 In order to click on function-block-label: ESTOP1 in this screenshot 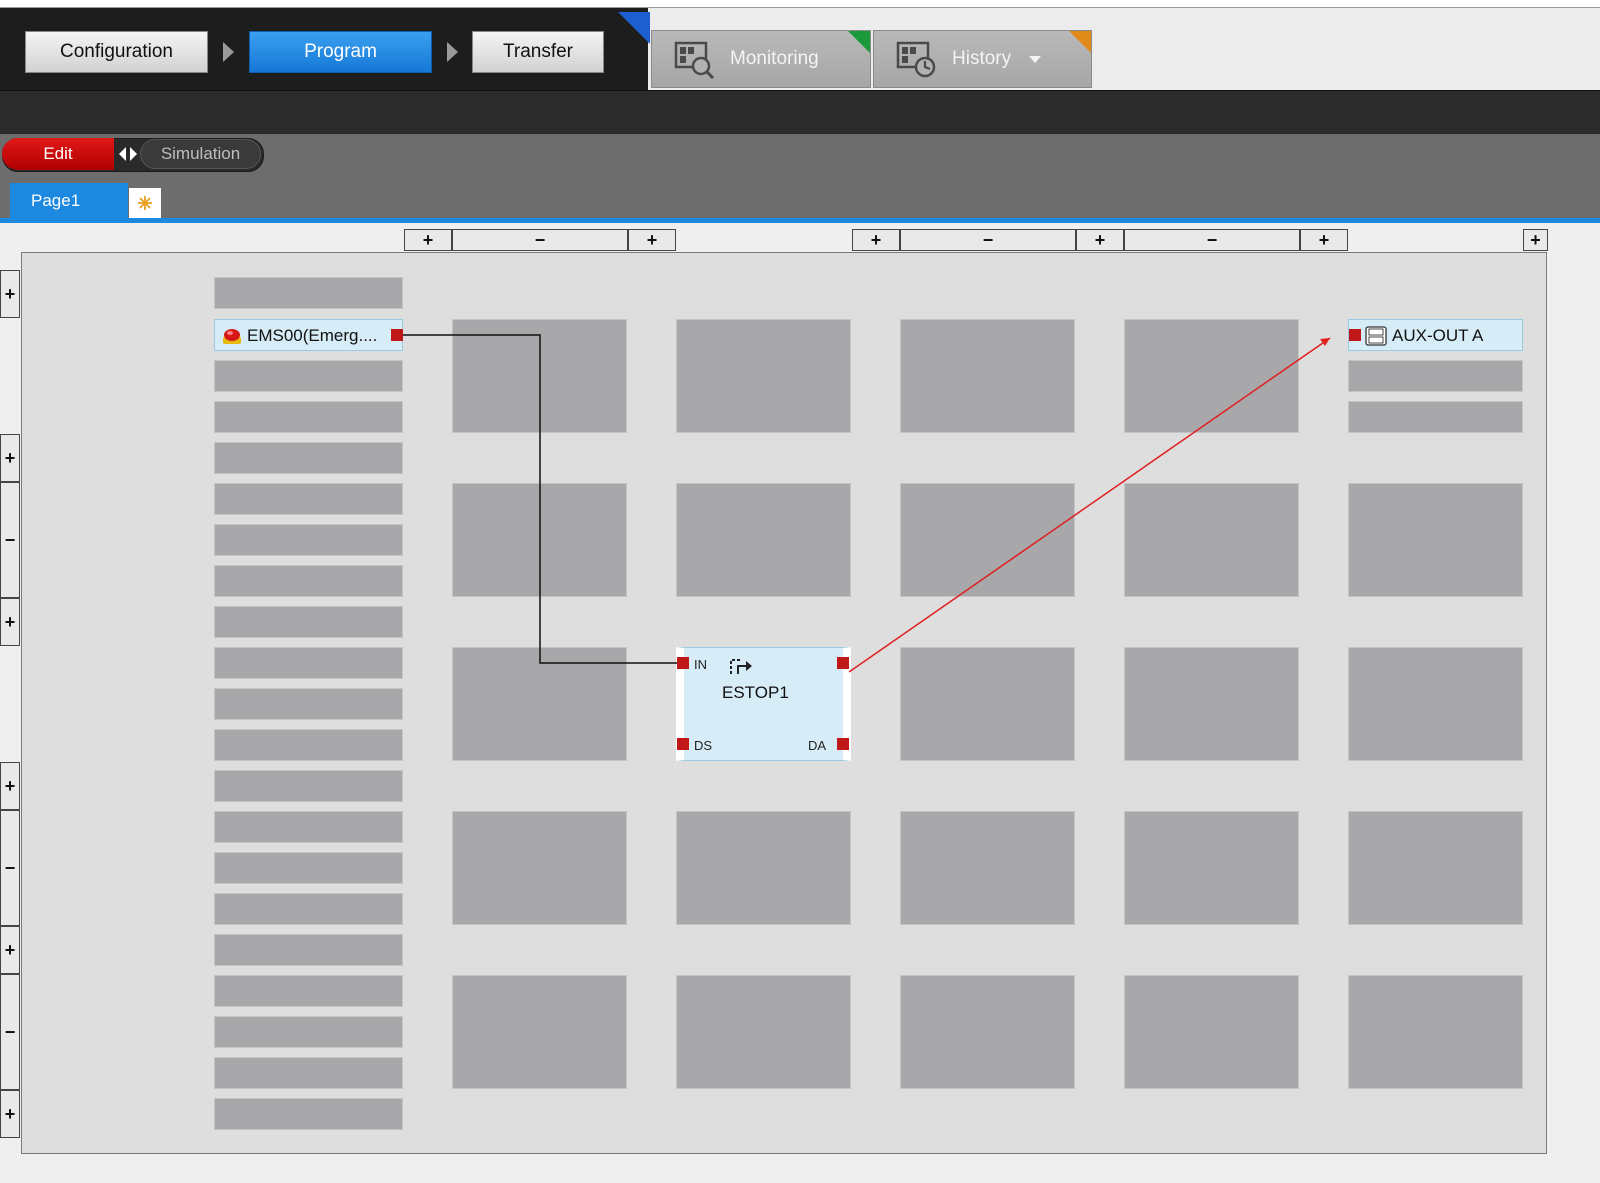, I will do `click(755, 692)`.